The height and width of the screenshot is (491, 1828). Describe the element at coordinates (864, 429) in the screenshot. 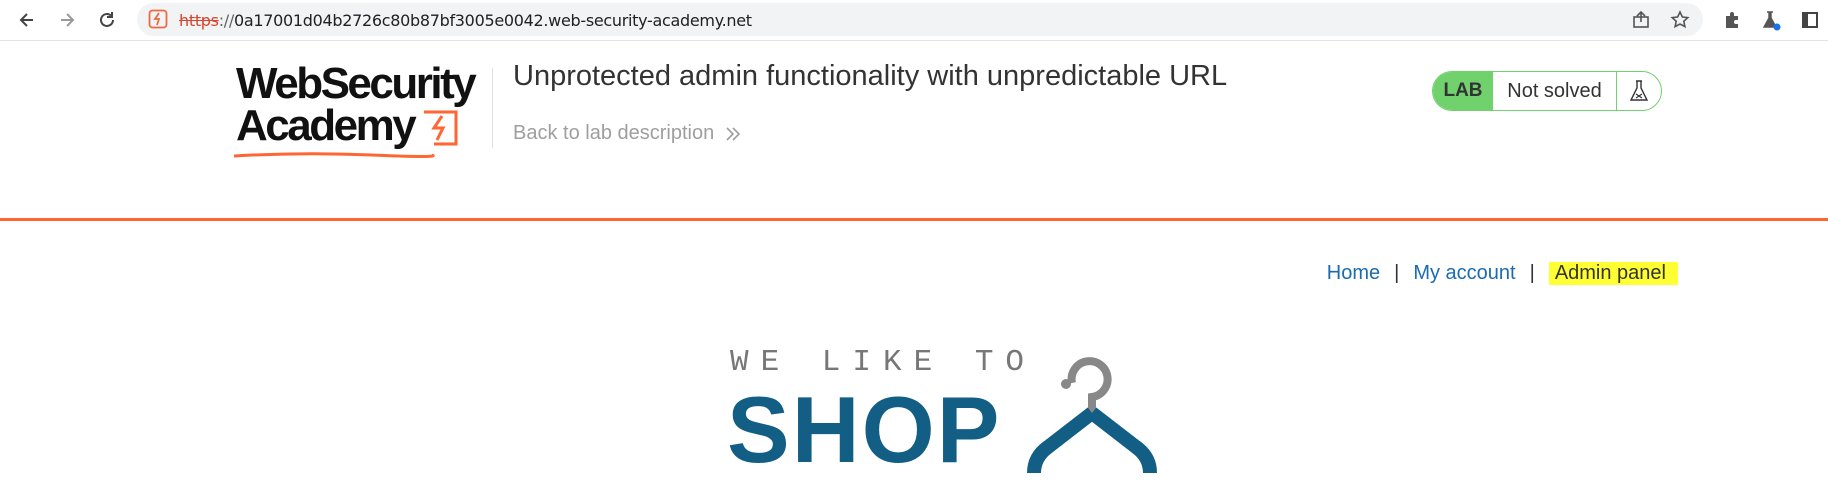

I see `shop-word: SHOP` at that location.